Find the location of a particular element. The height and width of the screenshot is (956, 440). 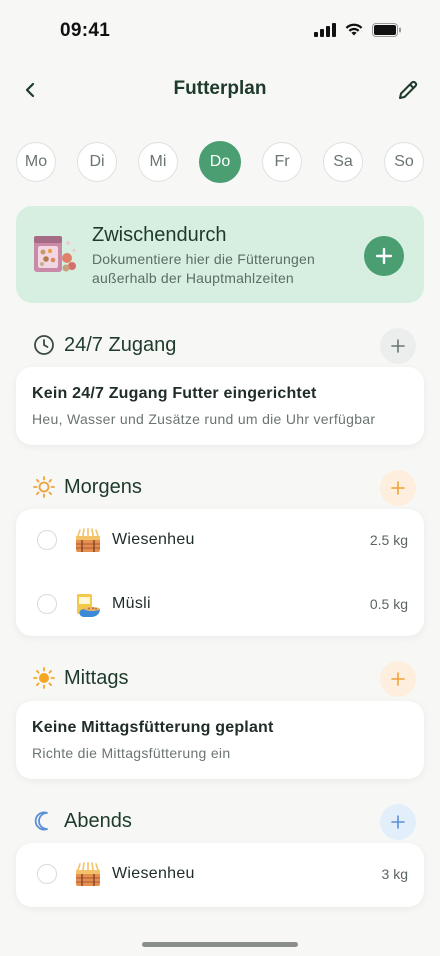

treats-jar-icon is located at coordinates (55, 254).